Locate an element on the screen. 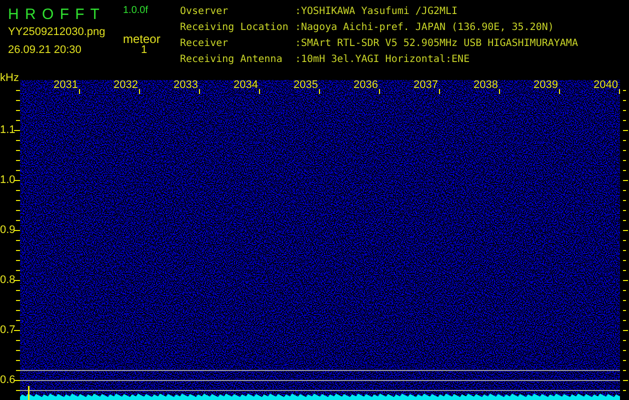 The image size is (629, 400). time-label: 2036 is located at coordinates (366, 85).